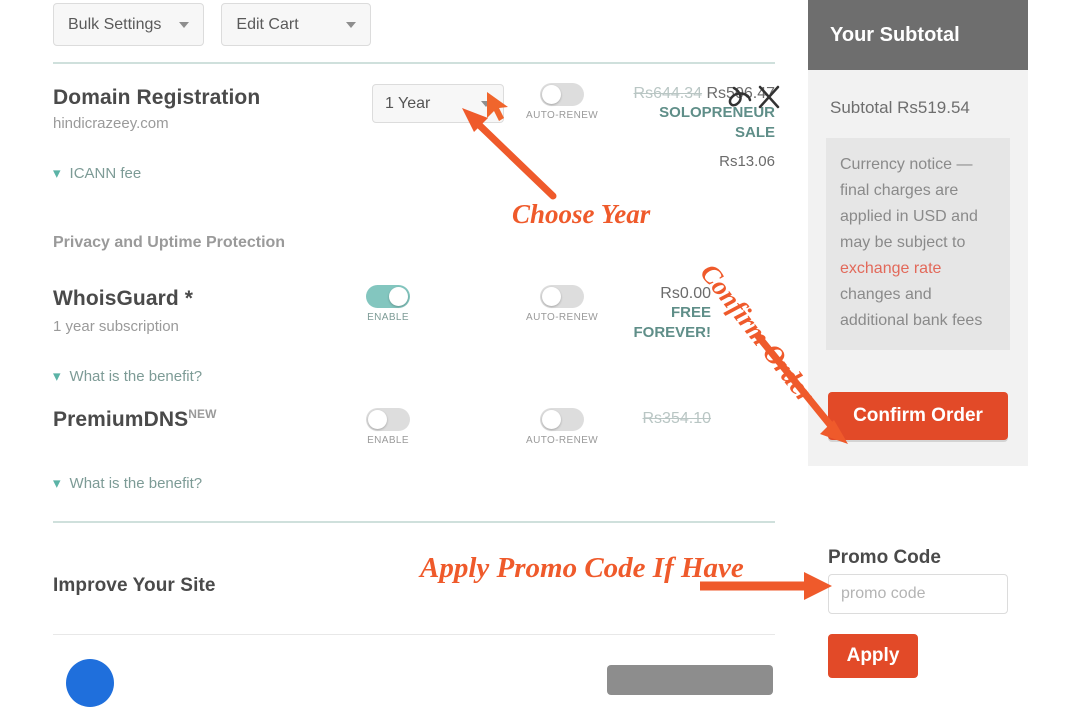  Describe the element at coordinates (754, 132) in the screenshot. I see `domain-promo-line-2: SALE` at that location.